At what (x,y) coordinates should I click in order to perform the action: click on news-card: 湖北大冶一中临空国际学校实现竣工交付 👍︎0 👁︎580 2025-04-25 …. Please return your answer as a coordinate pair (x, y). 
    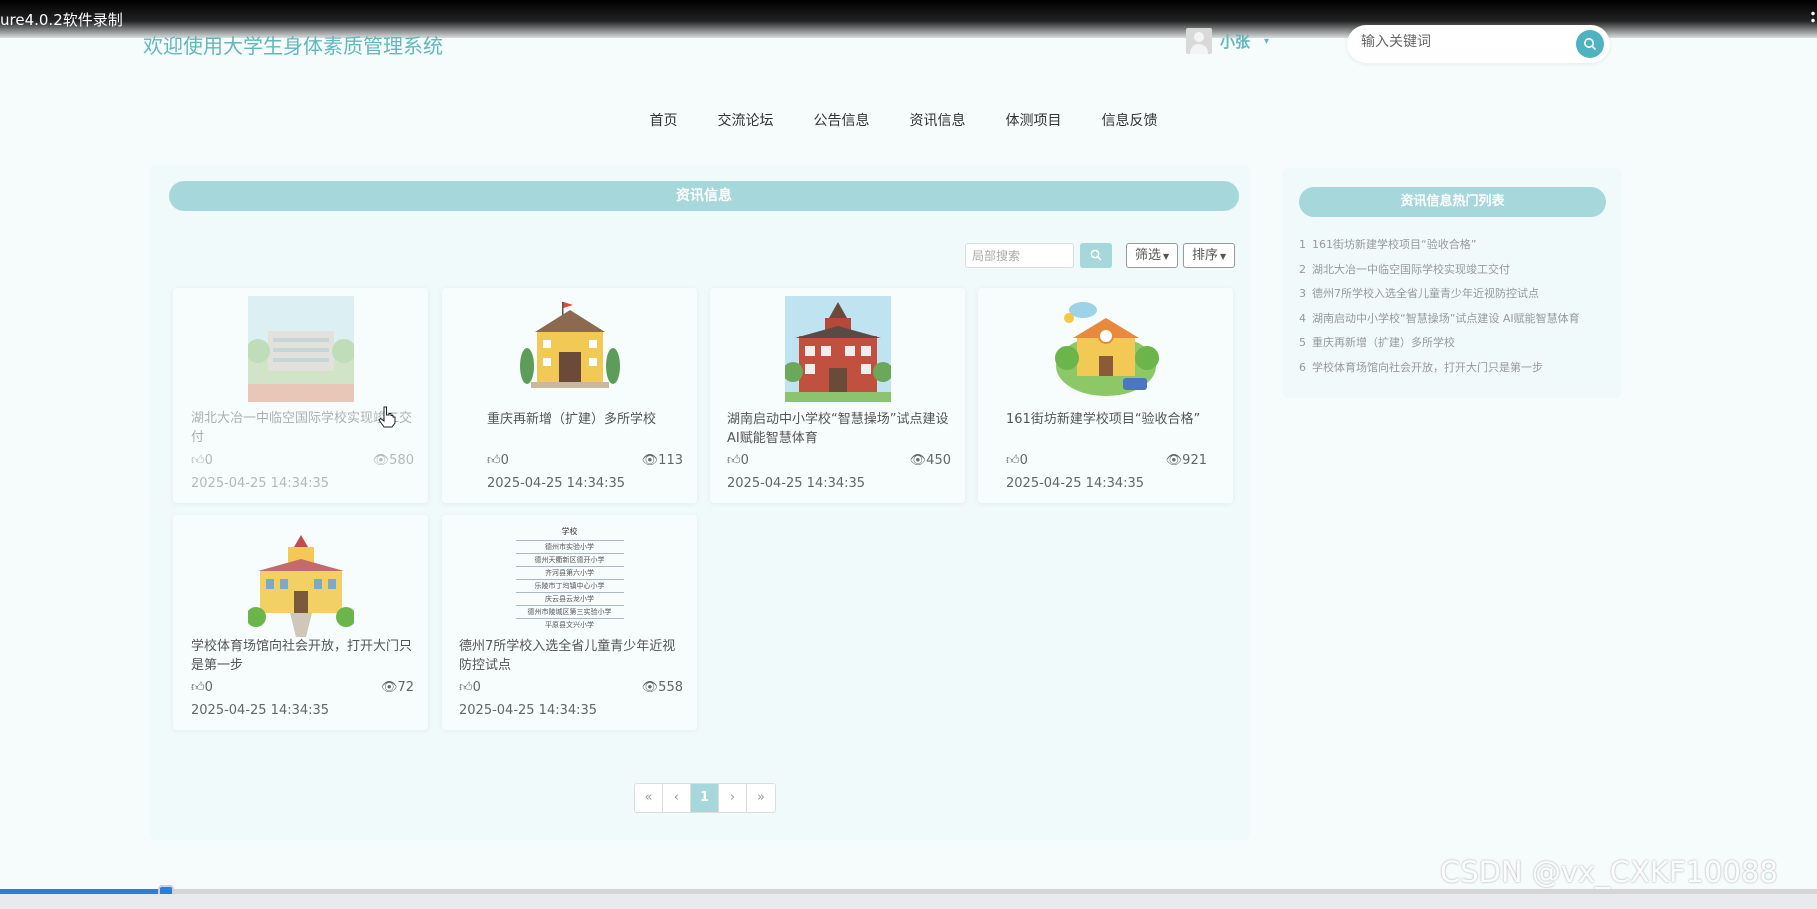
    Looking at the image, I should click on (300, 395).